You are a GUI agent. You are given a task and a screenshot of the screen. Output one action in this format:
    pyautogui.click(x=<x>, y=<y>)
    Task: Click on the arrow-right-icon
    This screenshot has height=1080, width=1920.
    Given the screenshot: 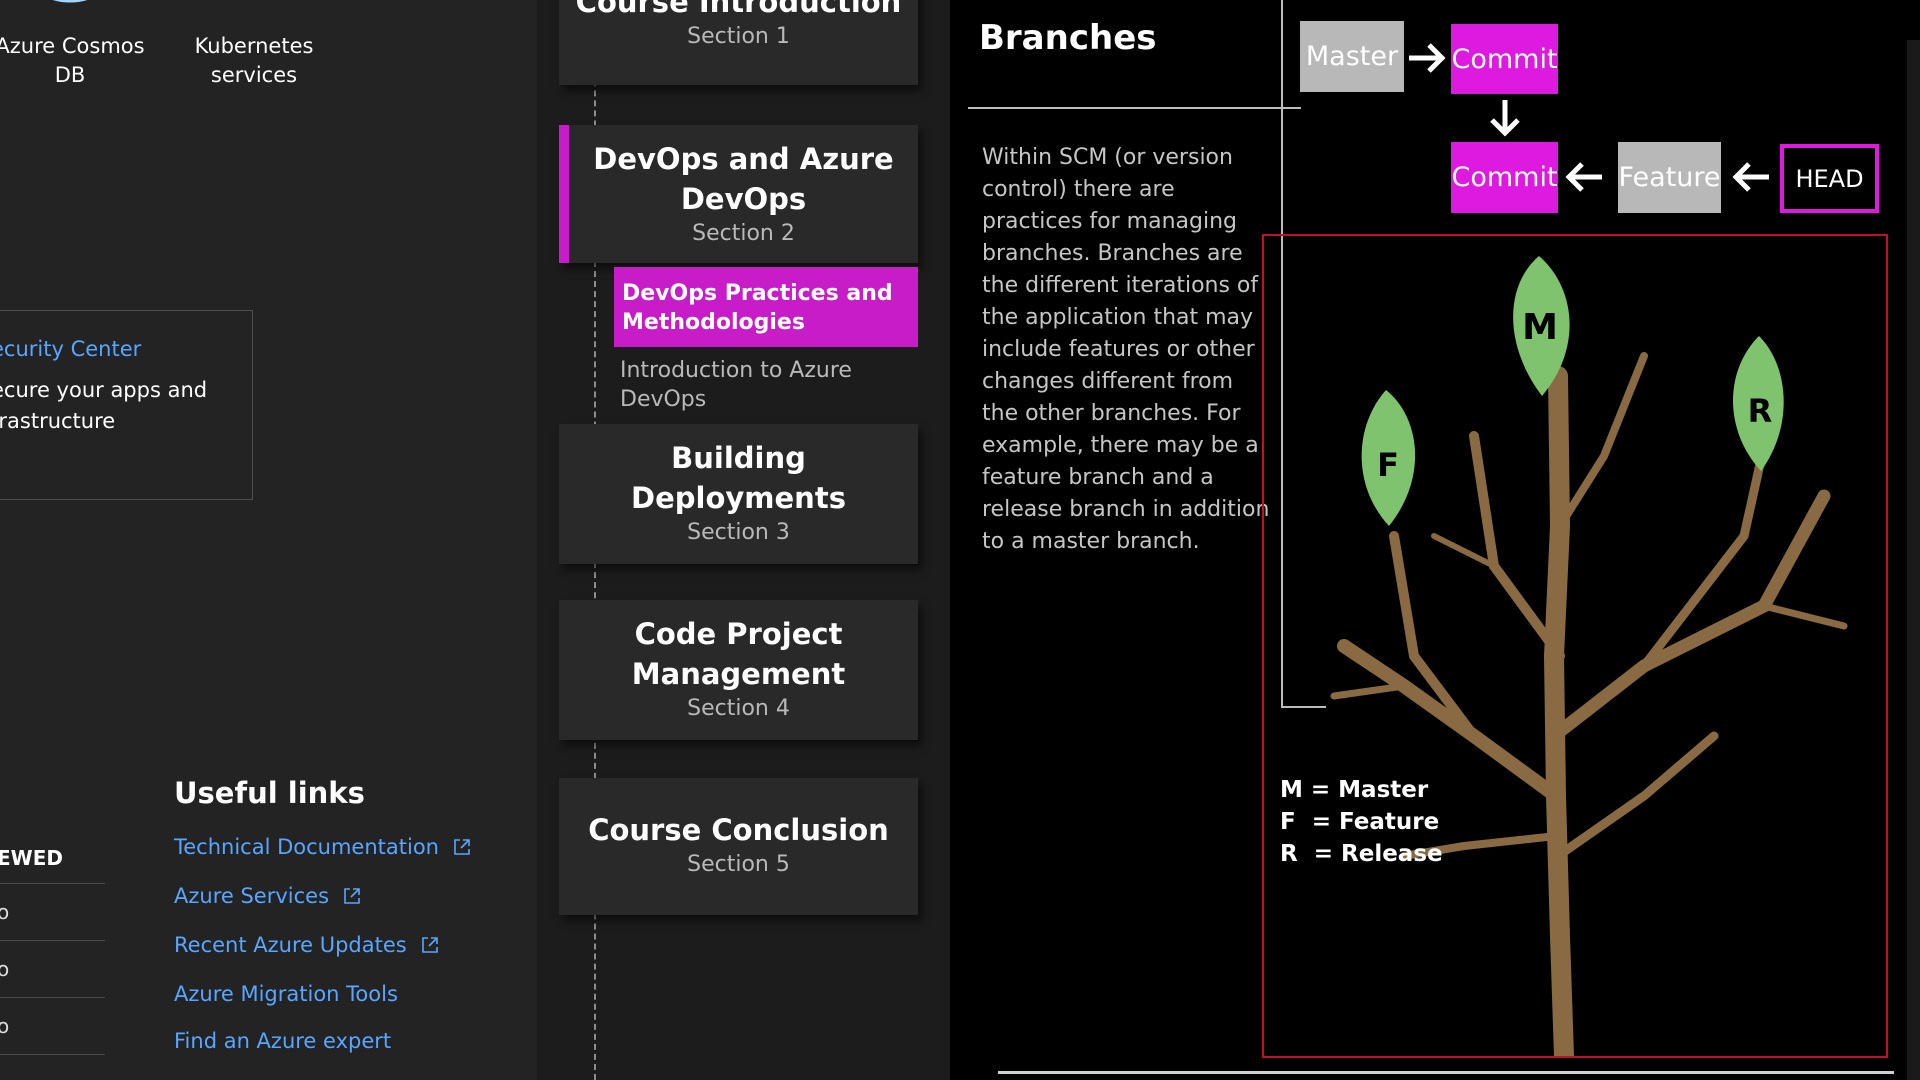 What is the action you would take?
    pyautogui.click(x=1427, y=58)
    